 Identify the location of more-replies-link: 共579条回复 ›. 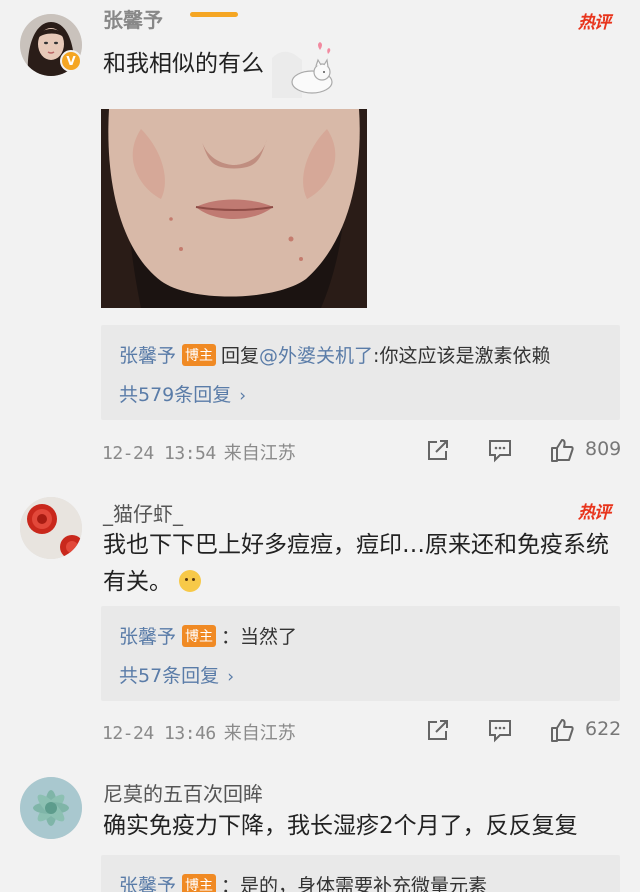
(182, 393).